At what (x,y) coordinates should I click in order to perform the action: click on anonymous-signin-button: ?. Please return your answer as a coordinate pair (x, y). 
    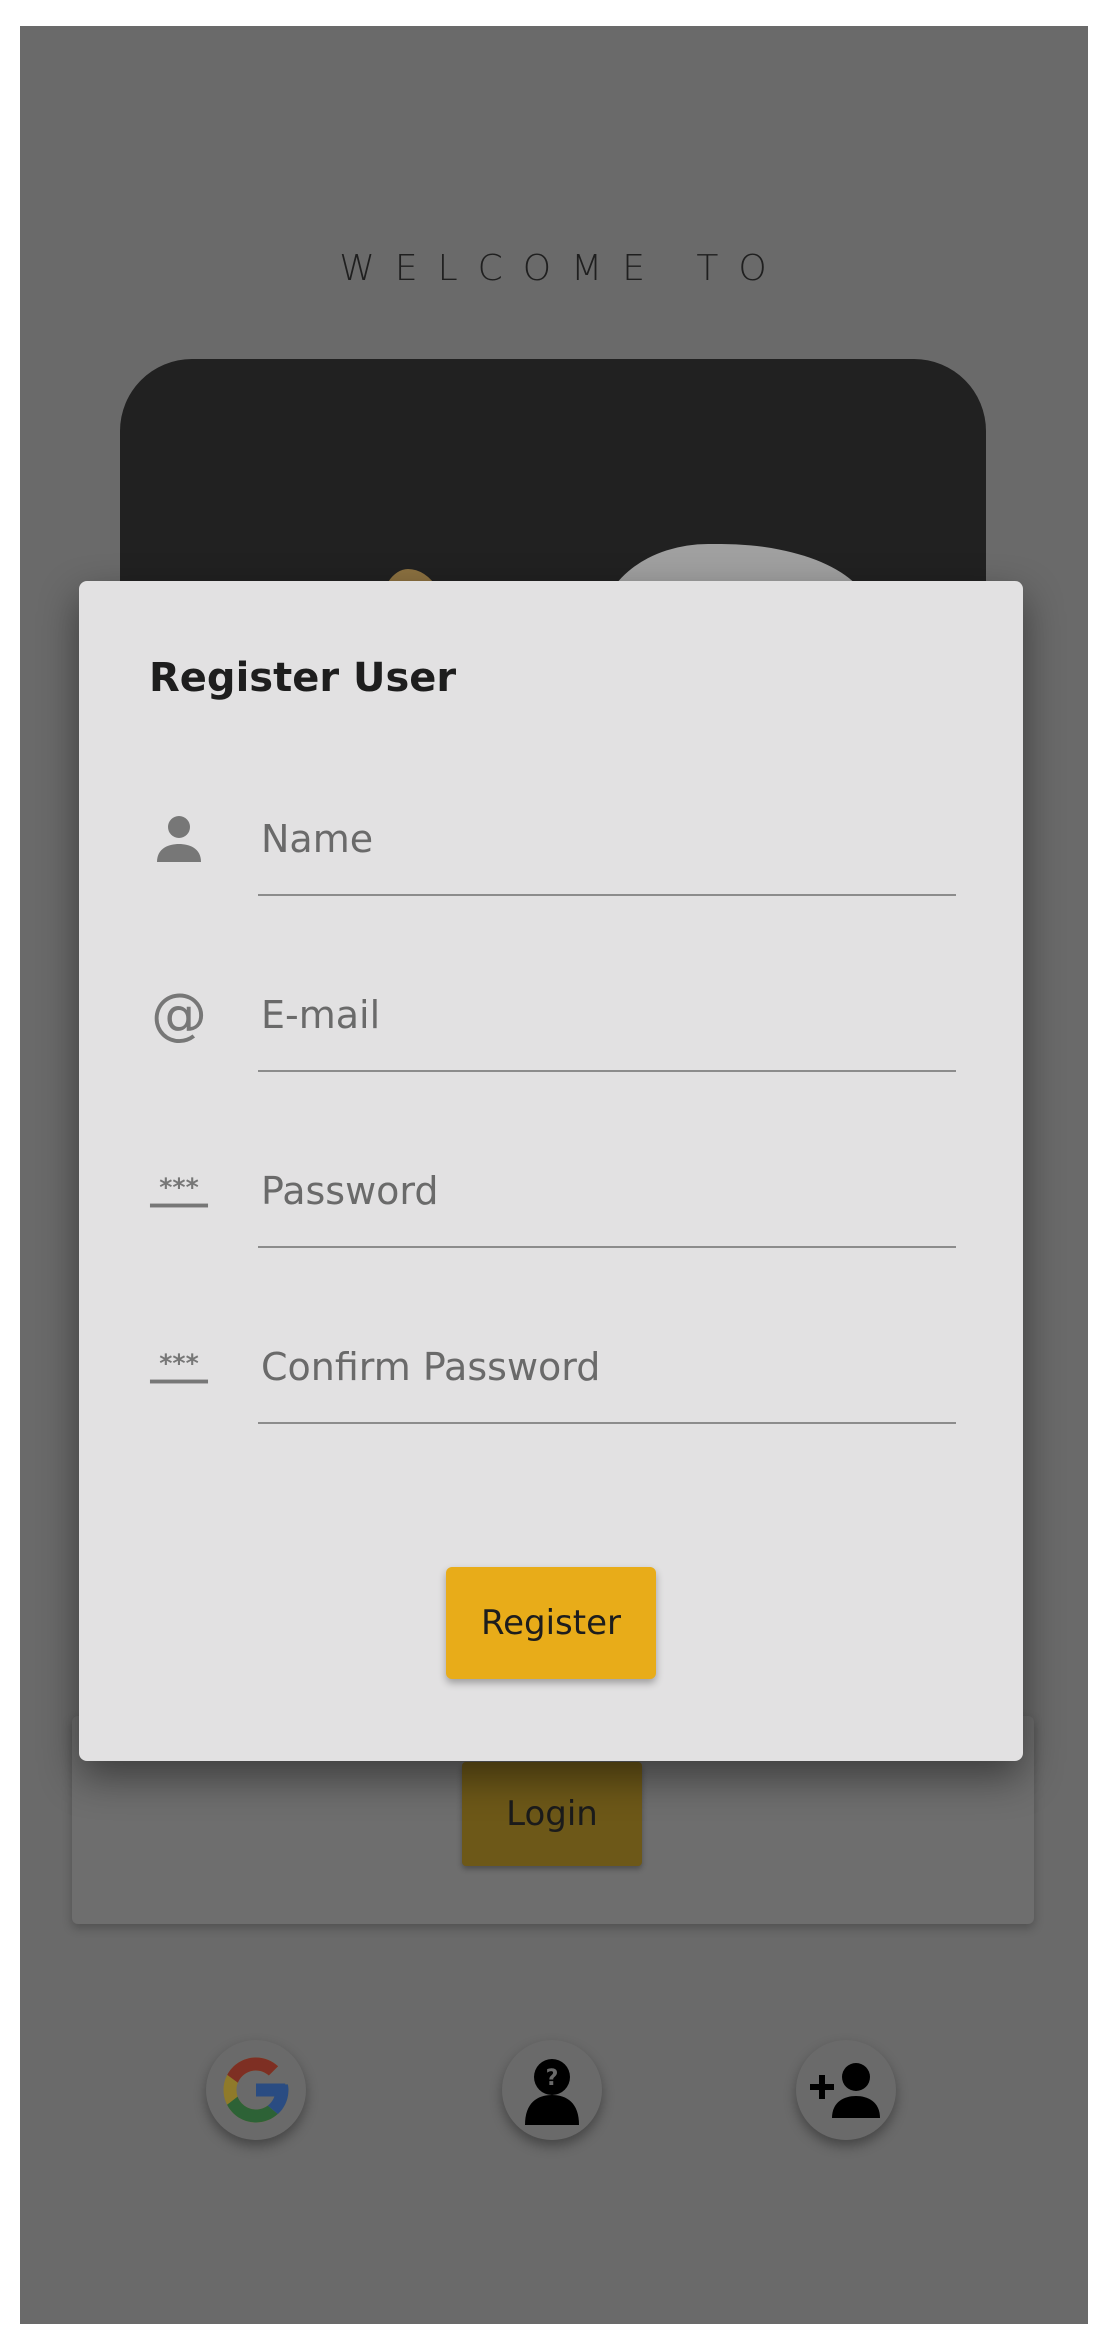
    Looking at the image, I should click on (552, 2090).